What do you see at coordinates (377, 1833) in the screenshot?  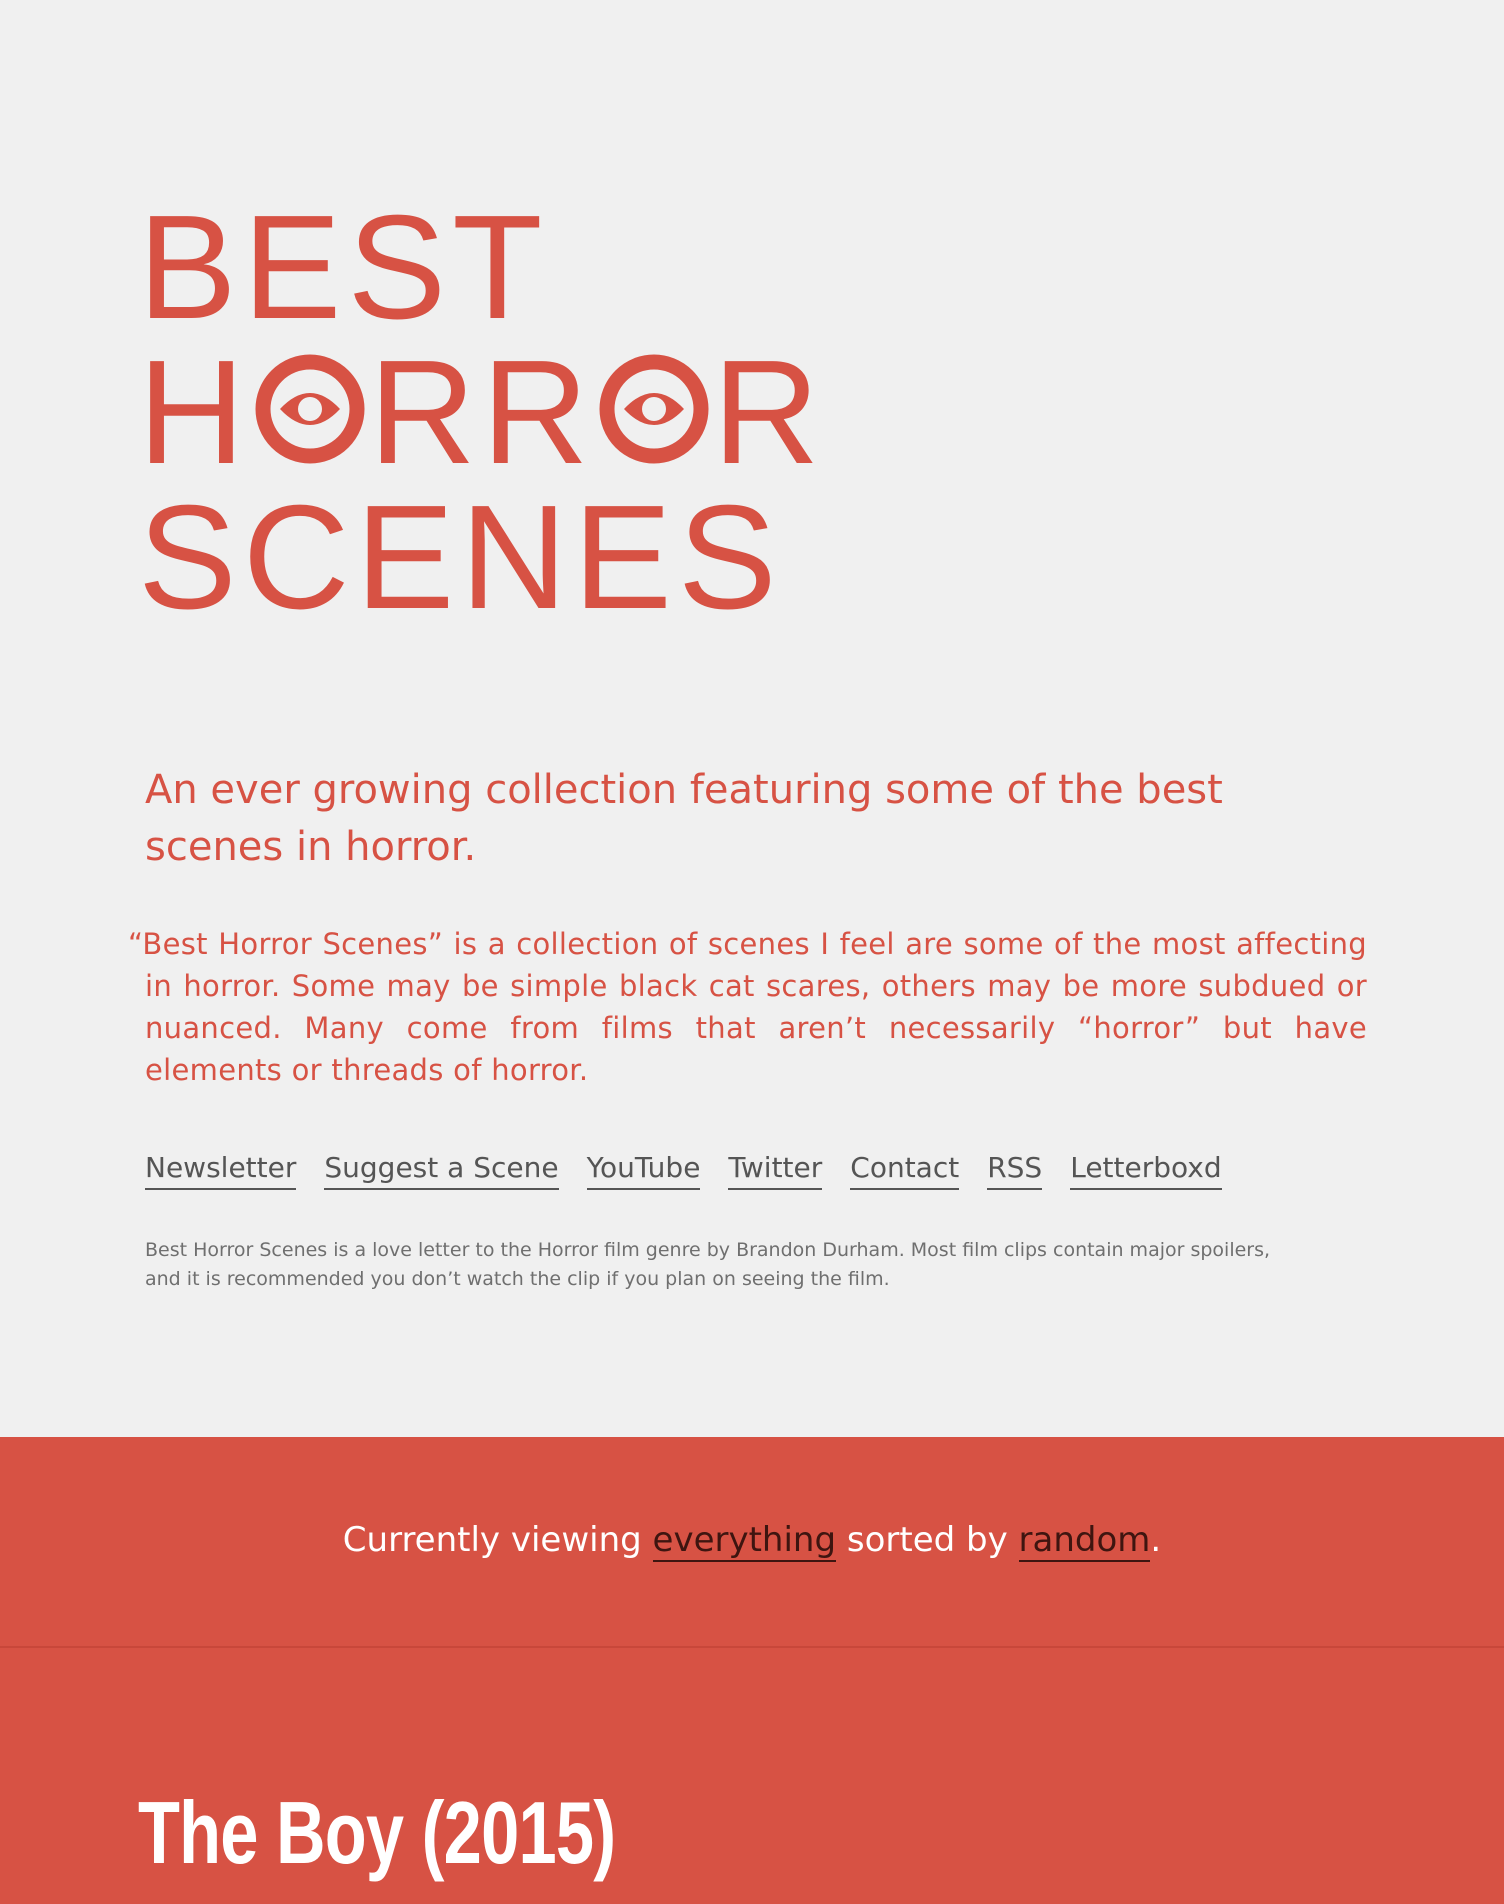 I see `scene-title: The Boy (2015)` at bounding box center [377, 1833].